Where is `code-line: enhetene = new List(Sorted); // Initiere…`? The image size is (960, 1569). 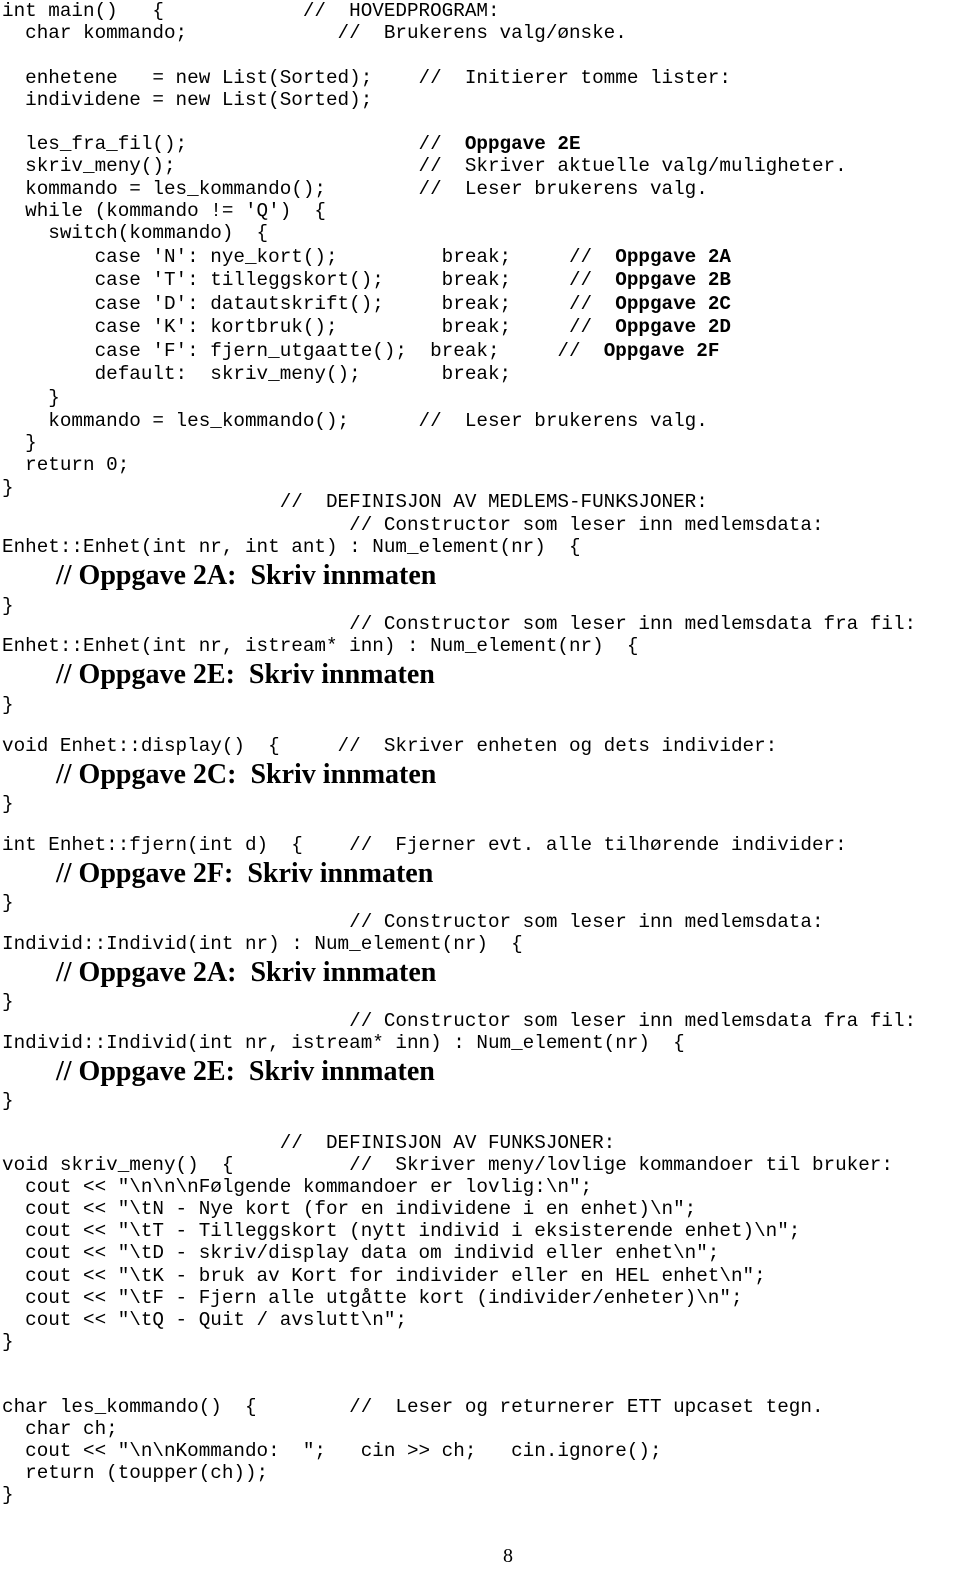 code-line: enhetene = new List(Sorted); // Initiere… is located at coordinates (366, 77).